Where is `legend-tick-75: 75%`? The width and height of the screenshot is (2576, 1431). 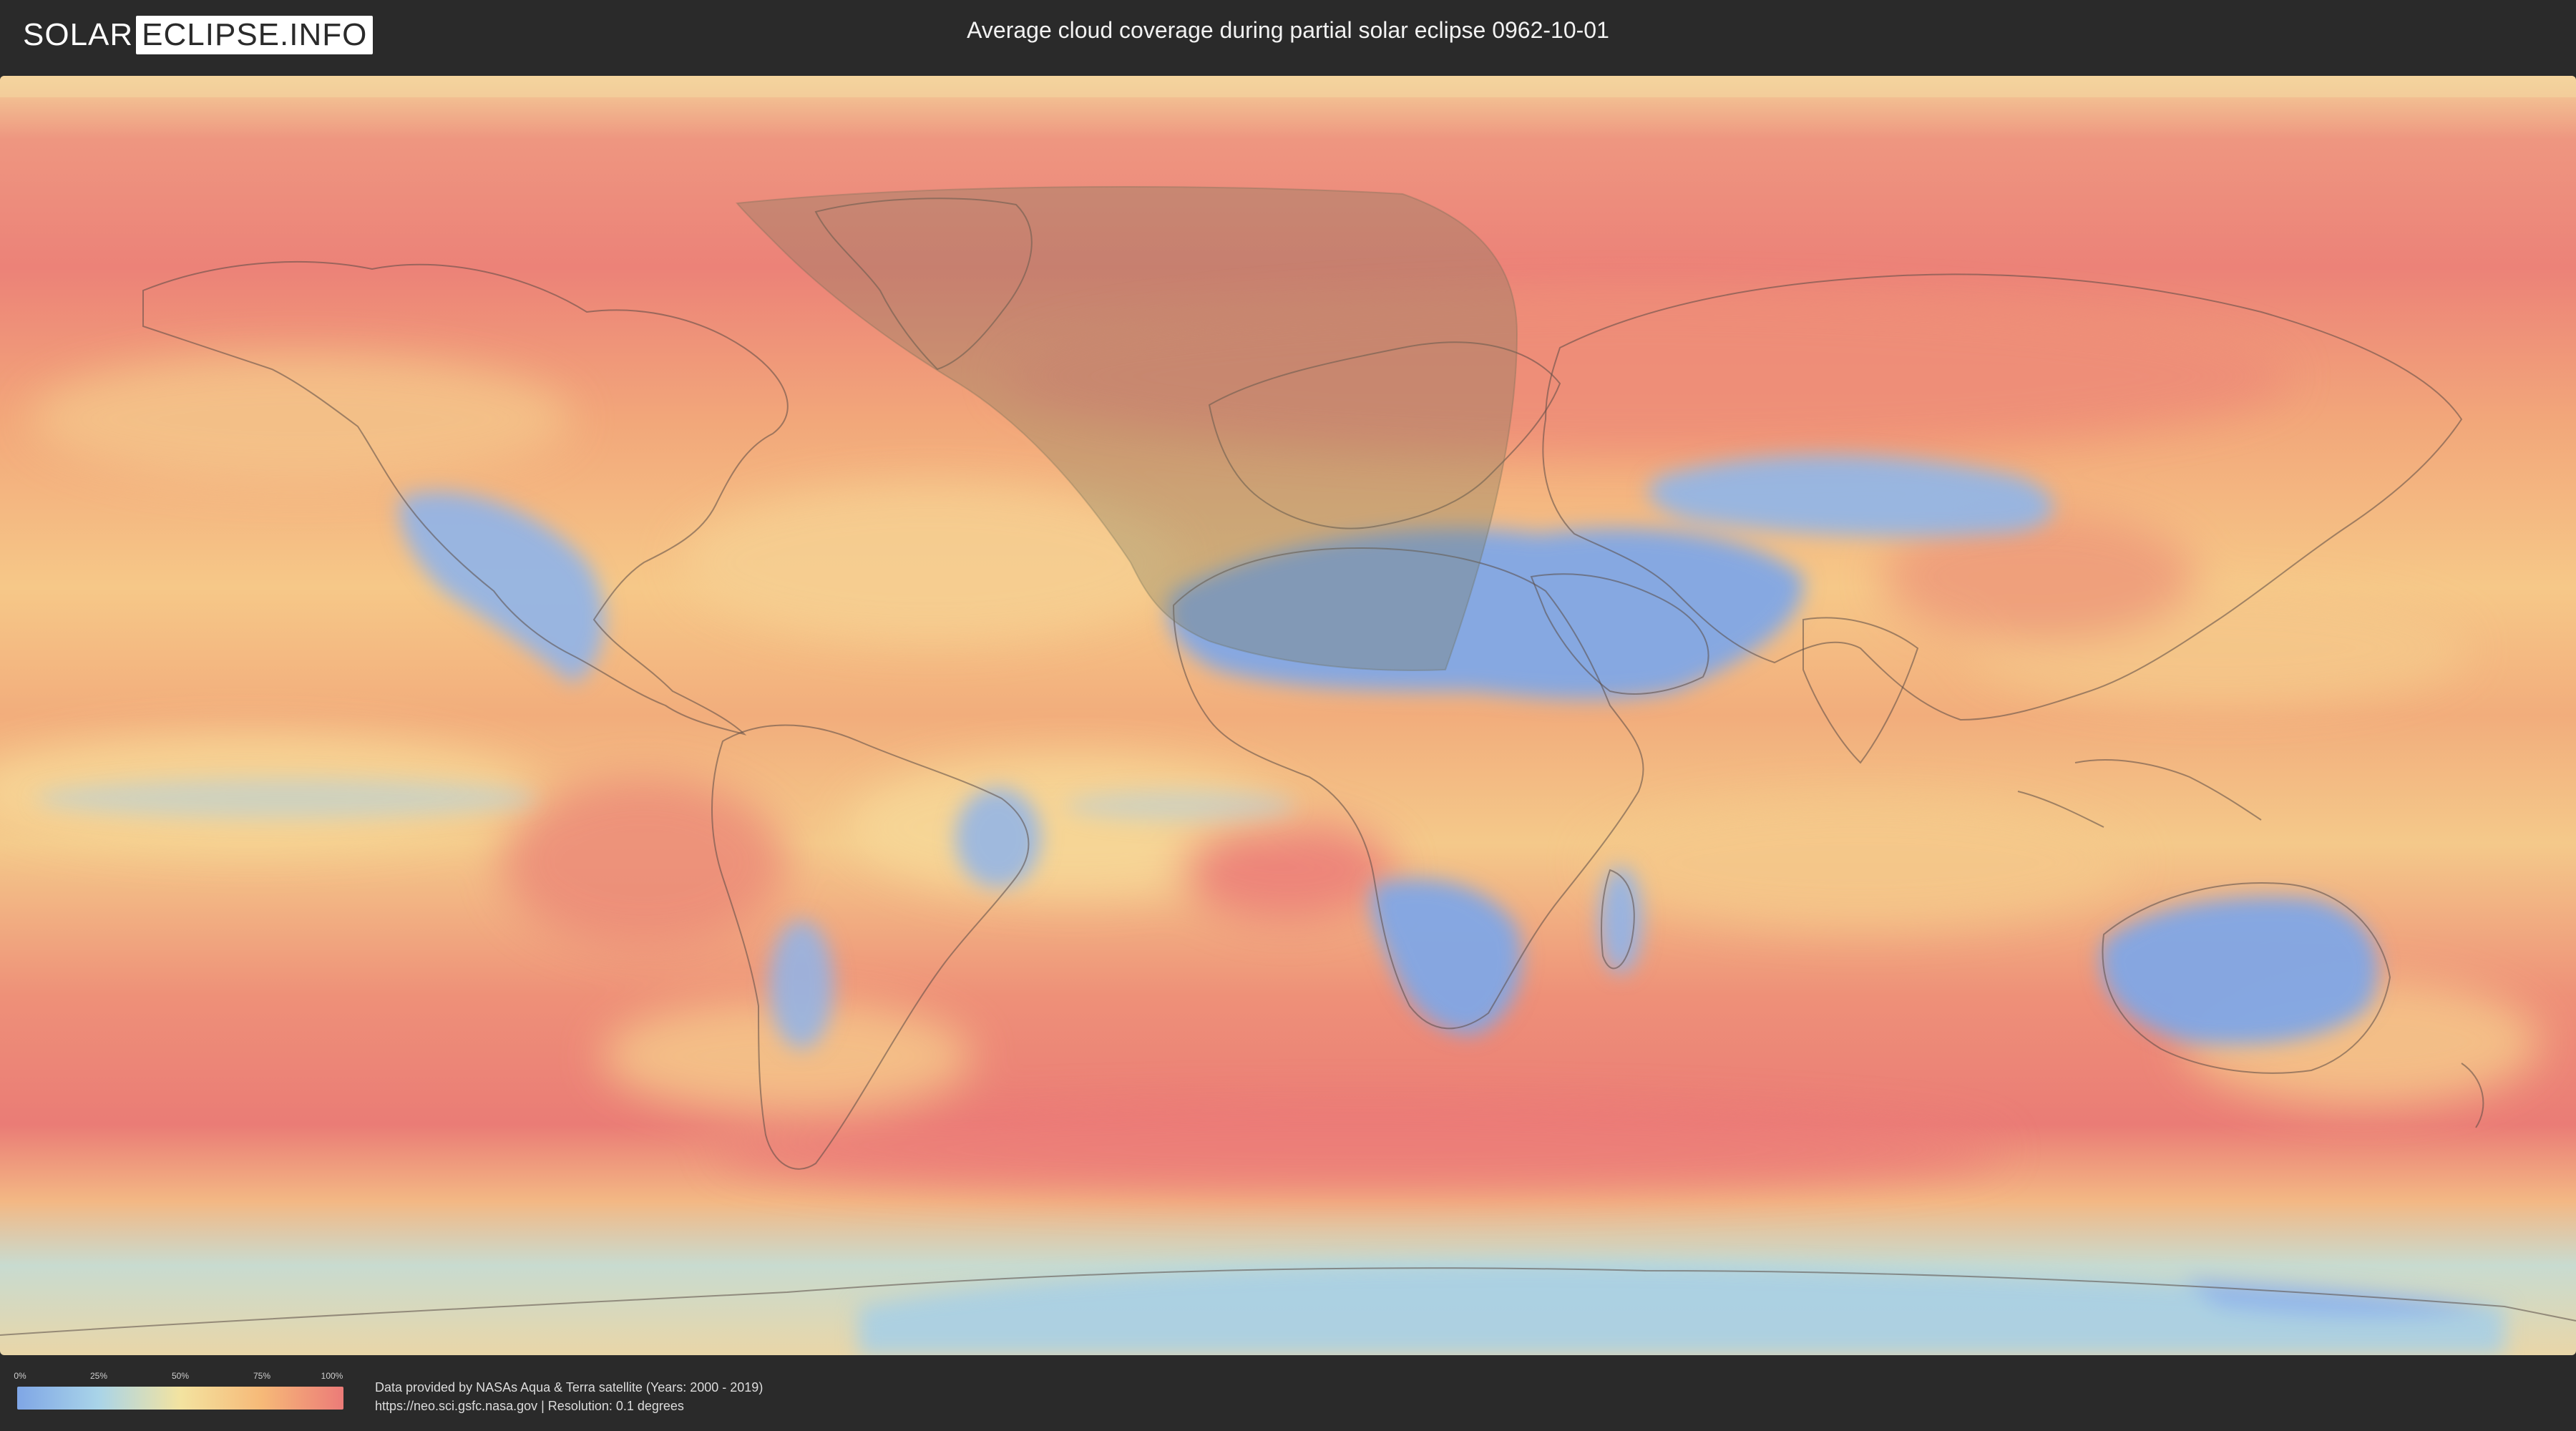
legend-tick-75: 75% is located at coordinates (262, 1376).